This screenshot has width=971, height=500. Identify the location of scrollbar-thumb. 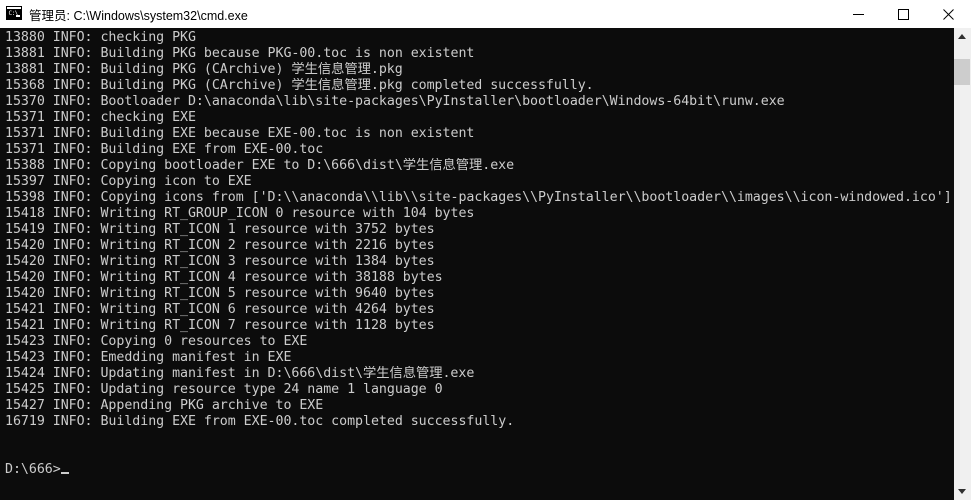
(962, 72).